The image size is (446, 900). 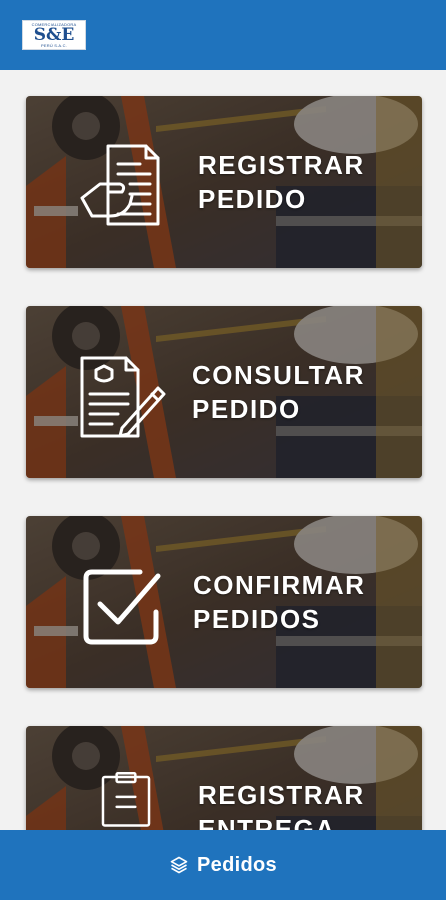 I want to click on registrar-entrega-card: REGISTRAR ENTREGA, so click(x=224, y=778).